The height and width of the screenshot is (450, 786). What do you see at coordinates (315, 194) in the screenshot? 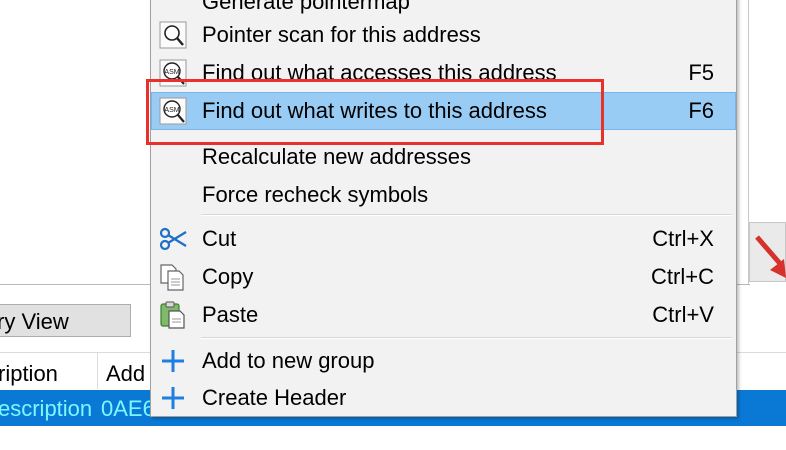
I see `menu-item-label: Force recheck symbols` at bounding box center [315, 194].